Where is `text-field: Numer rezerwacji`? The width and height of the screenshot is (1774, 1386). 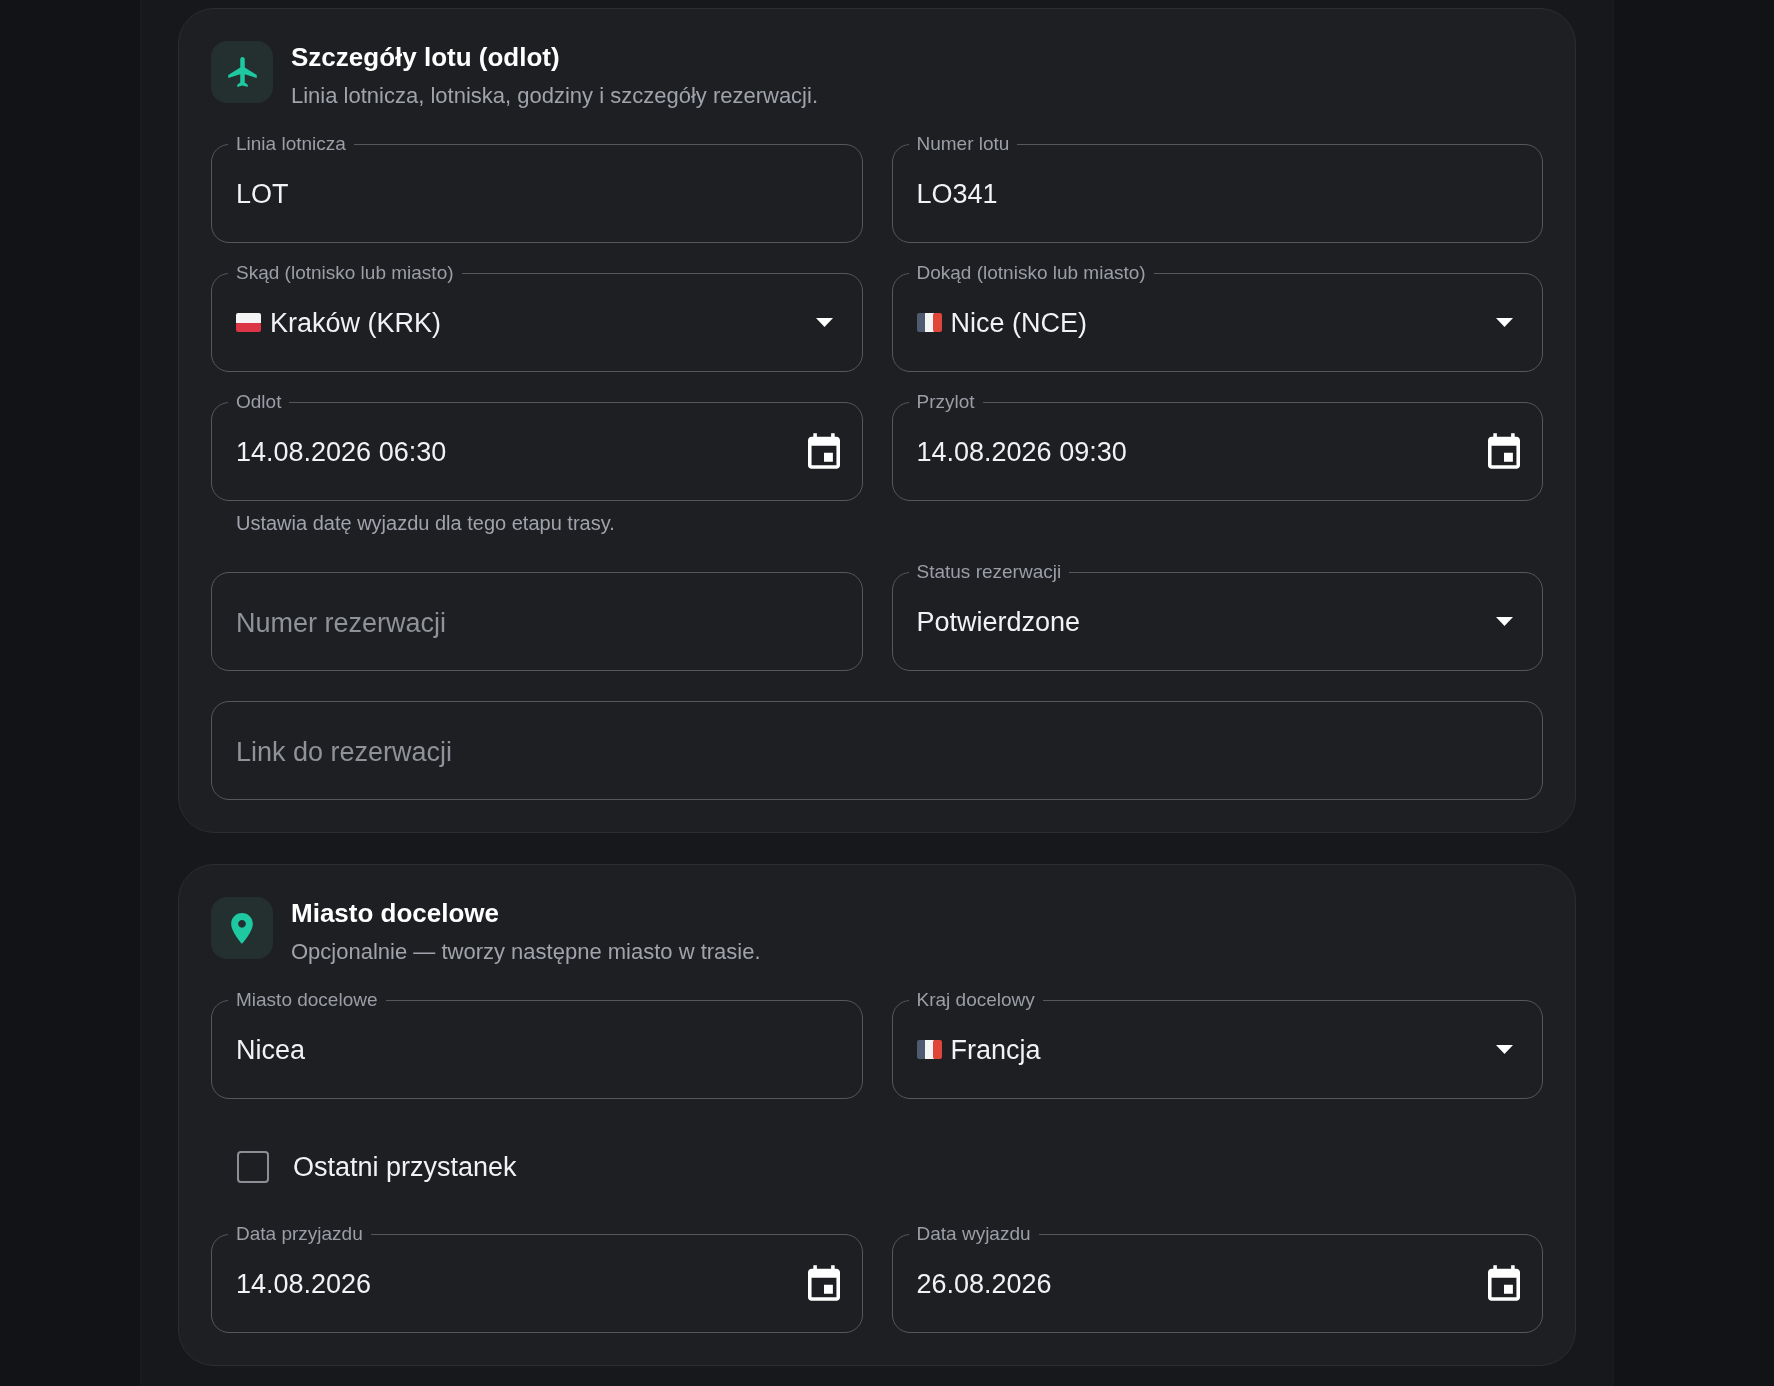
text-field: Numer rezerwacji is located at coordinates (537, 621).